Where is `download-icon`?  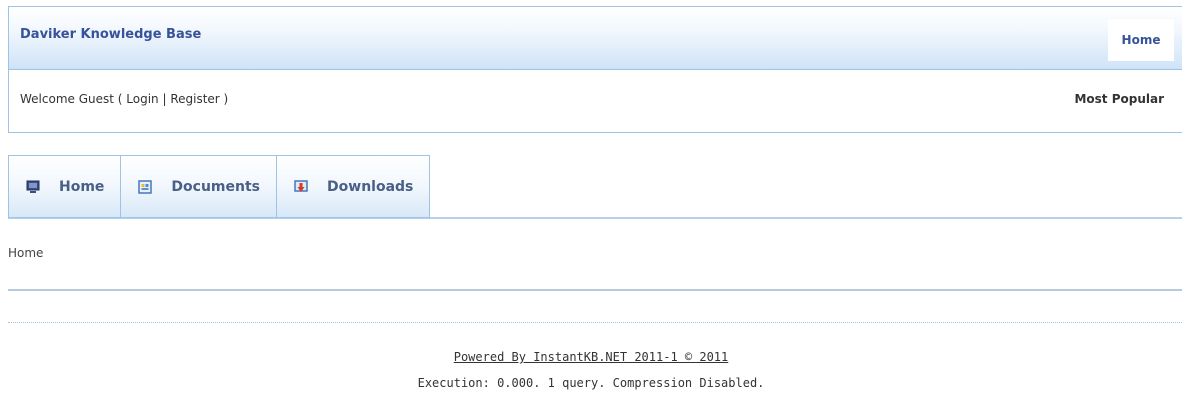
download-icon is located at coordinates (301, 185).